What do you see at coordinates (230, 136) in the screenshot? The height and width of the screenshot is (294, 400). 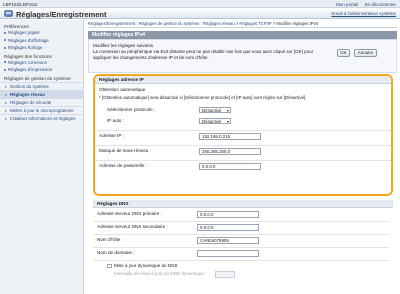 I see `ip-address-input: 192.168.0.215` at bounding box center [230, 136].